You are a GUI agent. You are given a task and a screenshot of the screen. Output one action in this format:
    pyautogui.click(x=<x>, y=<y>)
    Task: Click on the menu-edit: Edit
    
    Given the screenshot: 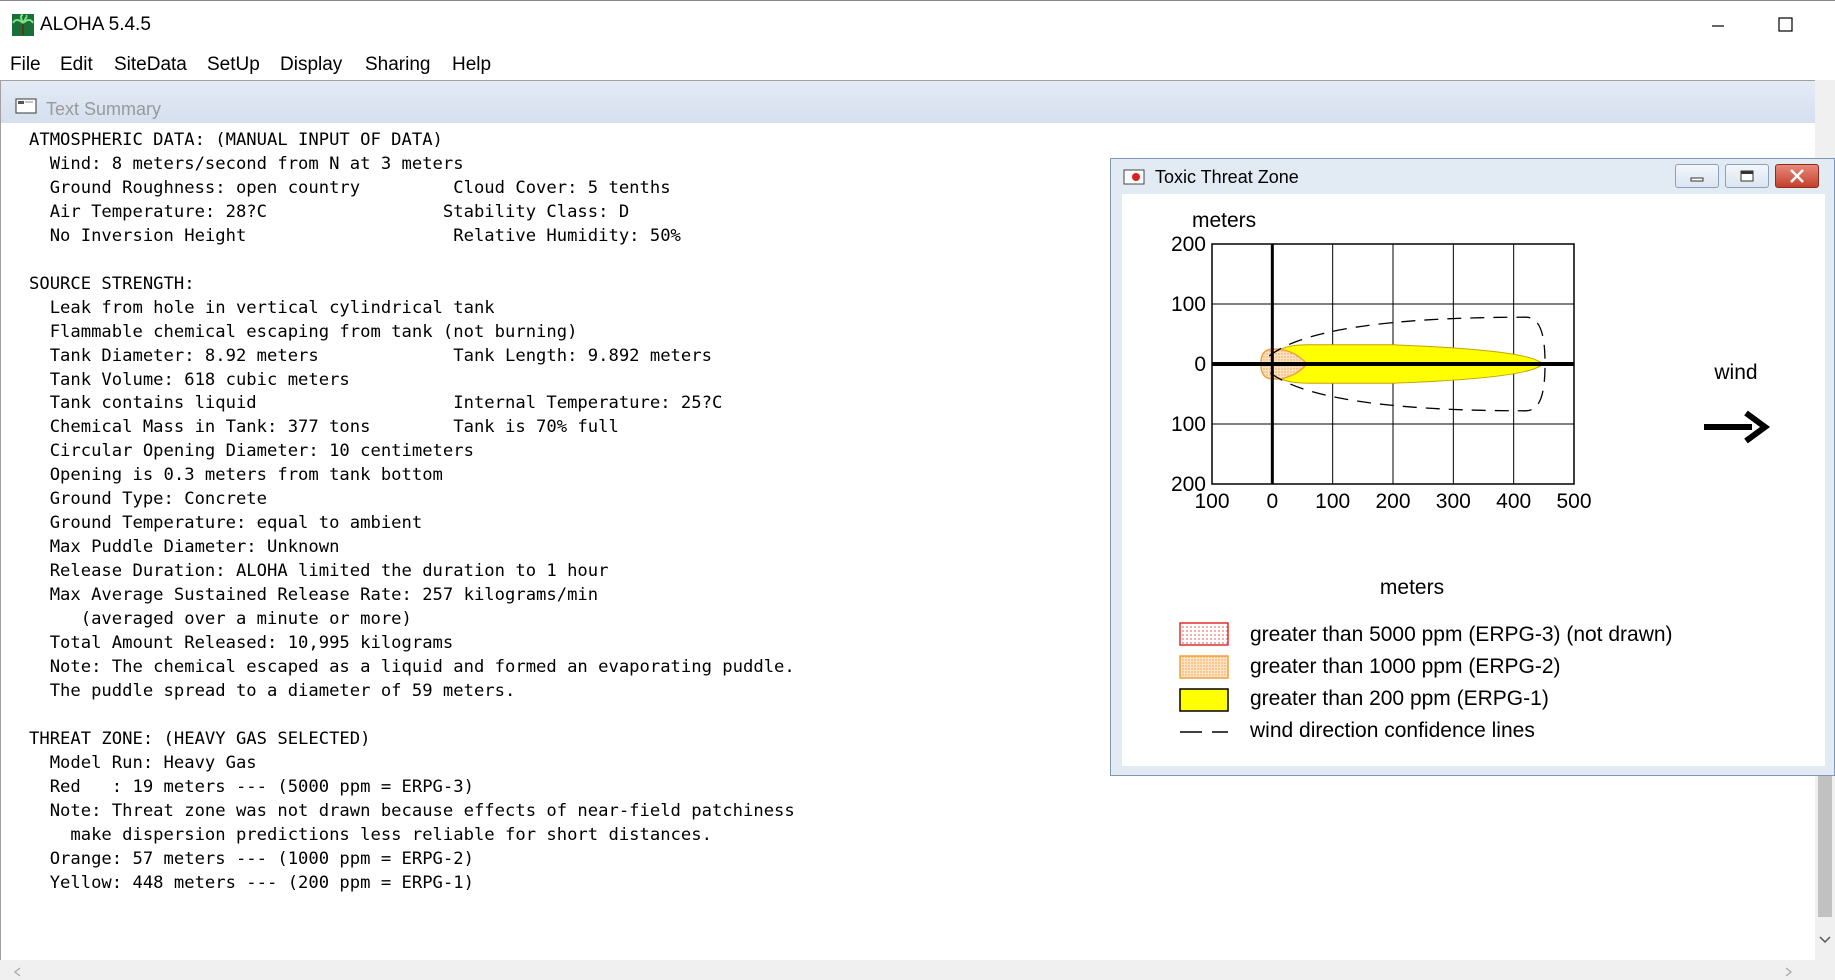 What is the action you would take?
    pyautogui.click(x=76, y=65)
    